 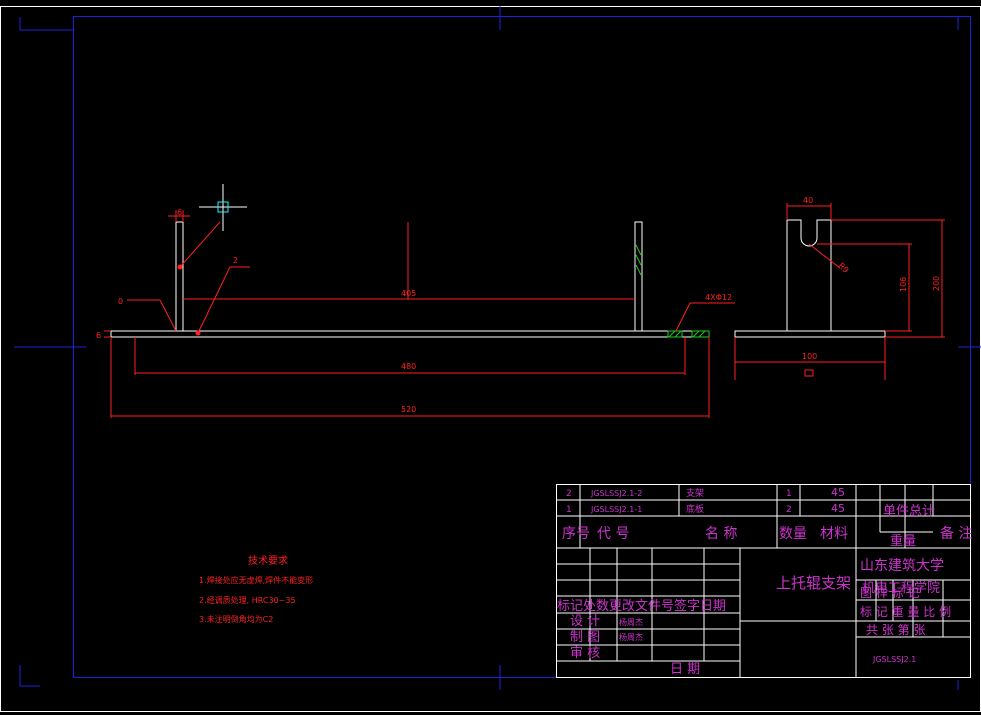 I want to click on revision-header: 标记处数更改文件号签字日期, so click(x=641, y=606).